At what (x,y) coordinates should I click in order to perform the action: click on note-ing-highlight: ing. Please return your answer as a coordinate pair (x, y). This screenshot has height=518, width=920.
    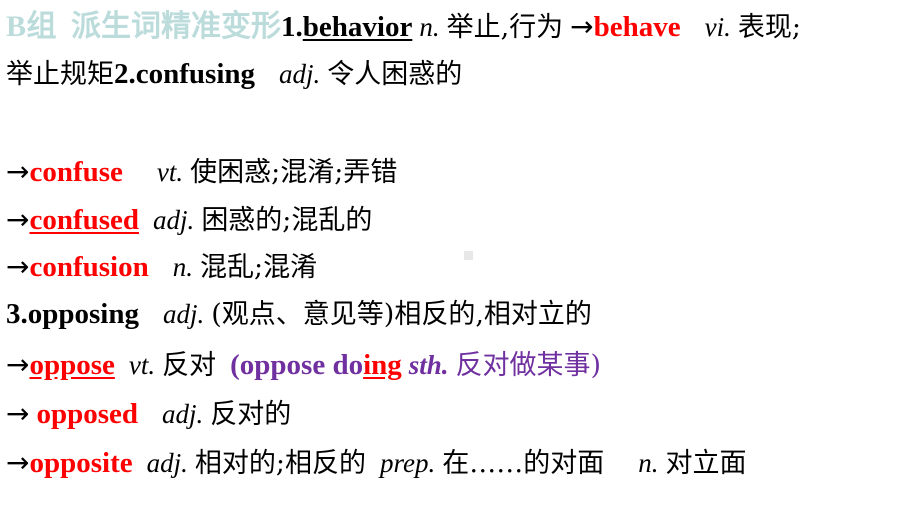
    Looking at the image, I should click on (382, 365).